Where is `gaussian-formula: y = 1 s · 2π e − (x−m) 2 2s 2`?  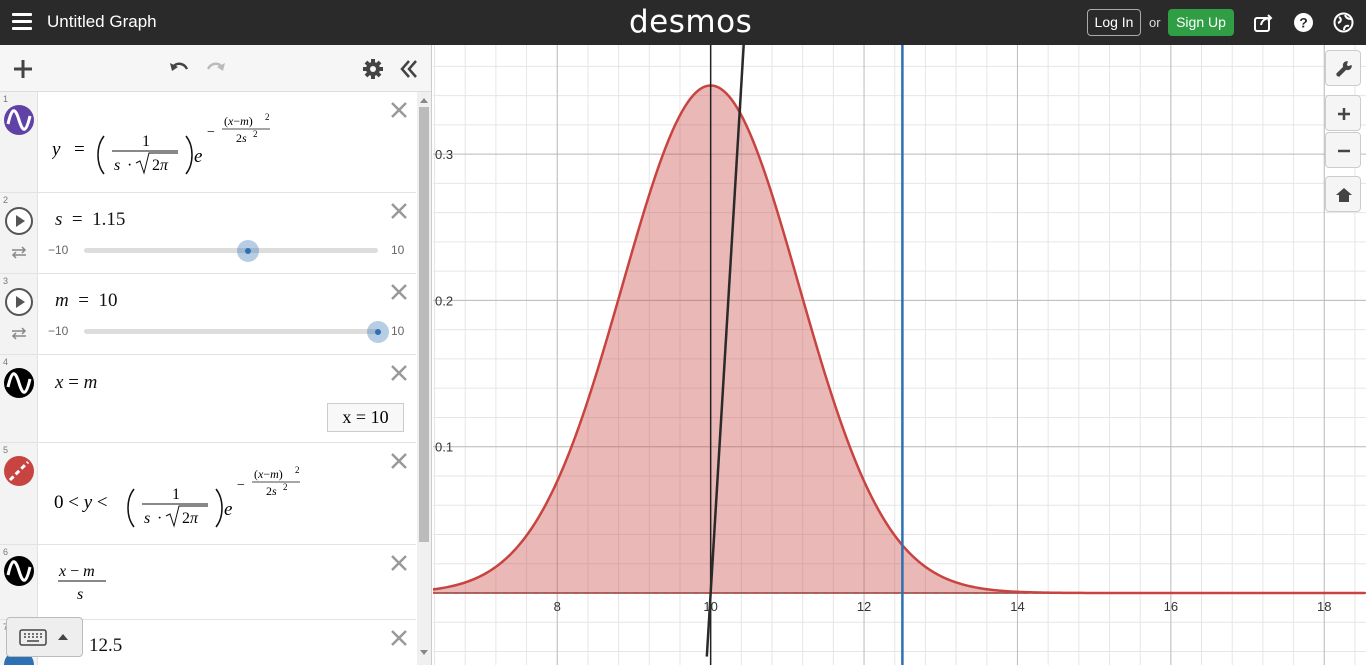
gaussian-formula: y = 1 s · 2π e − (x−m) 2 2s 2 is located at coordinates (172, 142).